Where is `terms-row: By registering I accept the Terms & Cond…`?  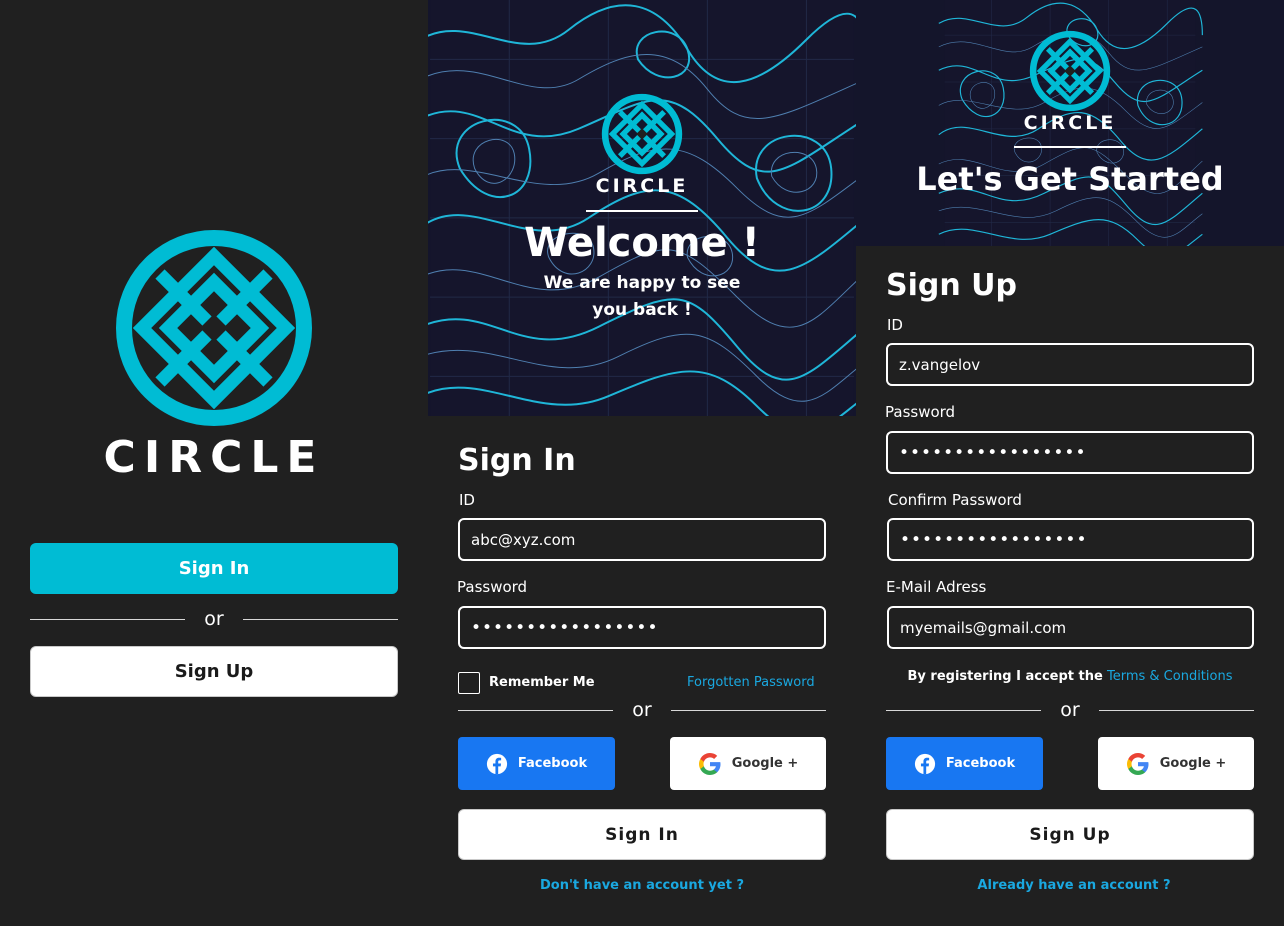
terms-row: By registering I accept the Terms & Cond… is located at coordinates (1070, 676).